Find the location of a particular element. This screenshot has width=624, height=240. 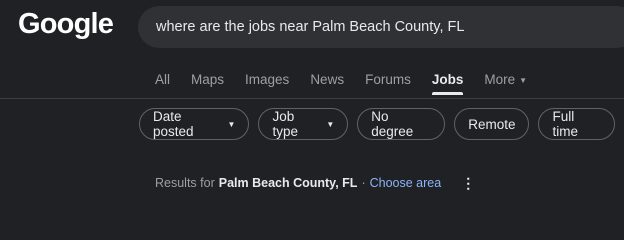

chip-label: Date posted is located at coordinates (173, 124).